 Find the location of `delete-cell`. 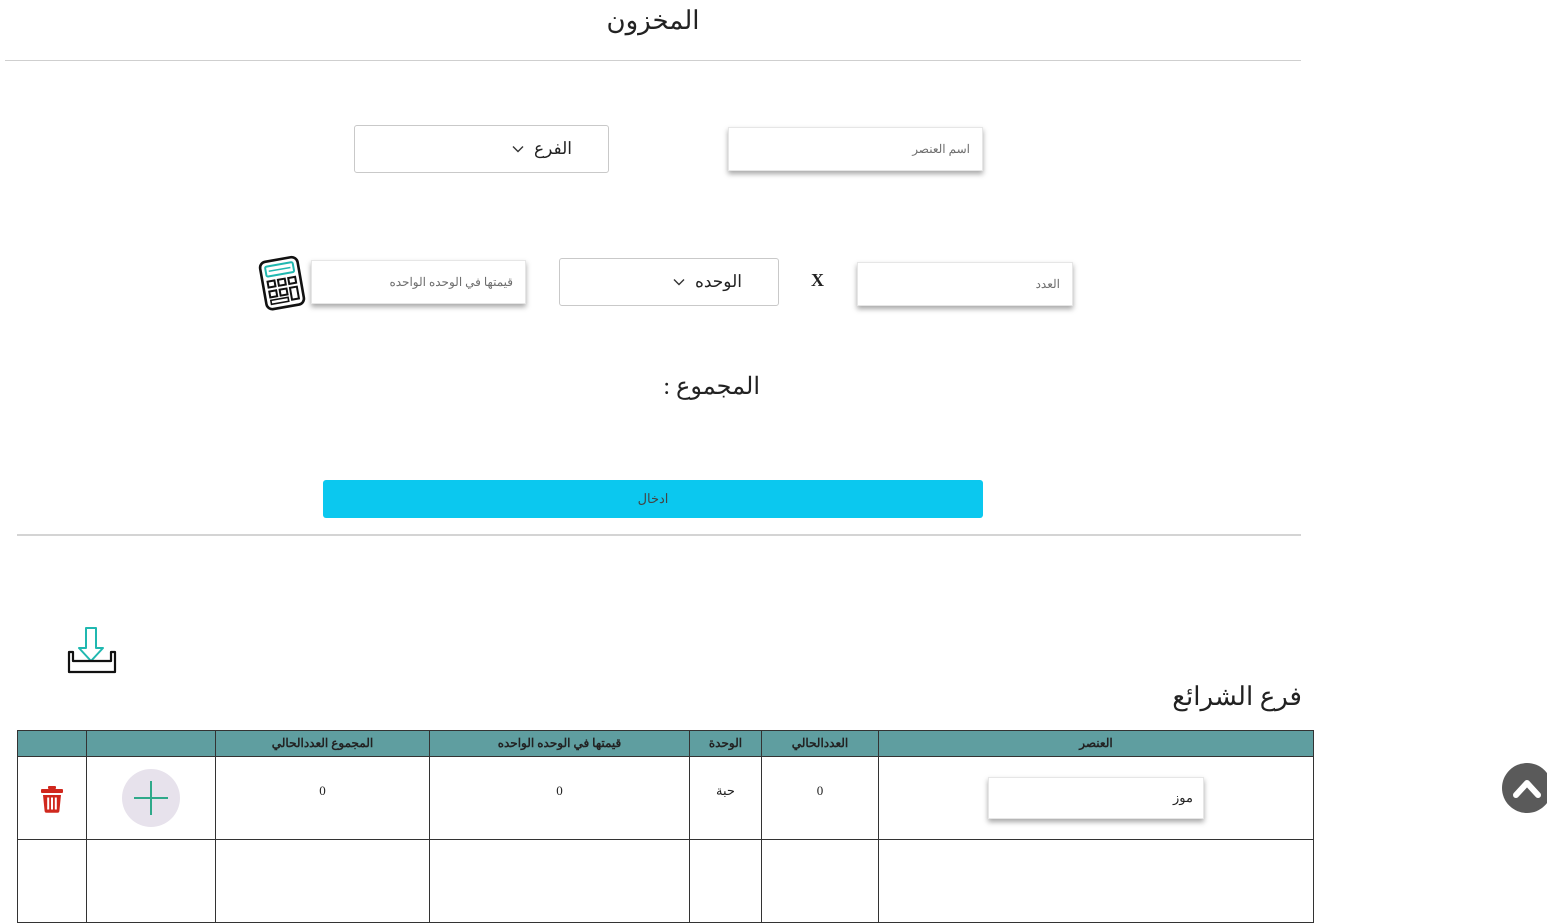

delete-cell is located at coordinates (52, 798).